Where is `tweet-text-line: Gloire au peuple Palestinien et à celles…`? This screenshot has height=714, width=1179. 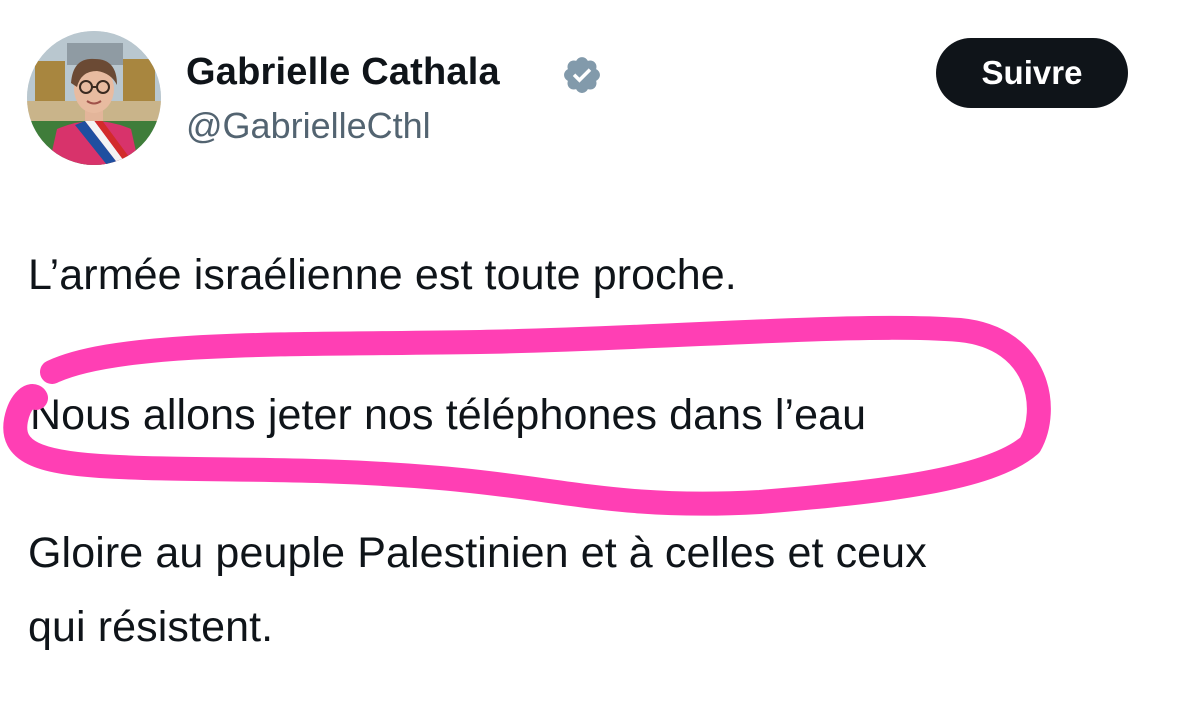 tweet-text-line: Gloire au peuple Palestinien et à celles… is located at coordinates (477, 553).